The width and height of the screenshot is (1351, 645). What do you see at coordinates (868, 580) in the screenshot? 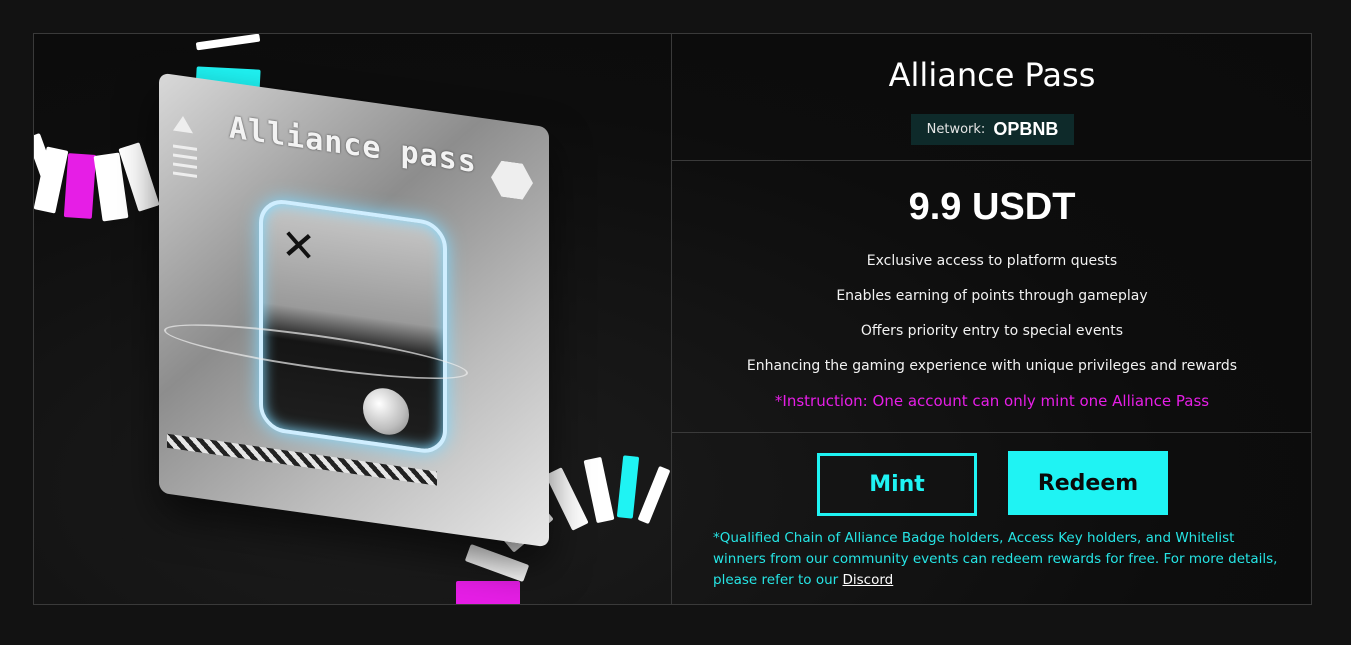
I see `discord-link: Discord` at bounding box center [868, 580].